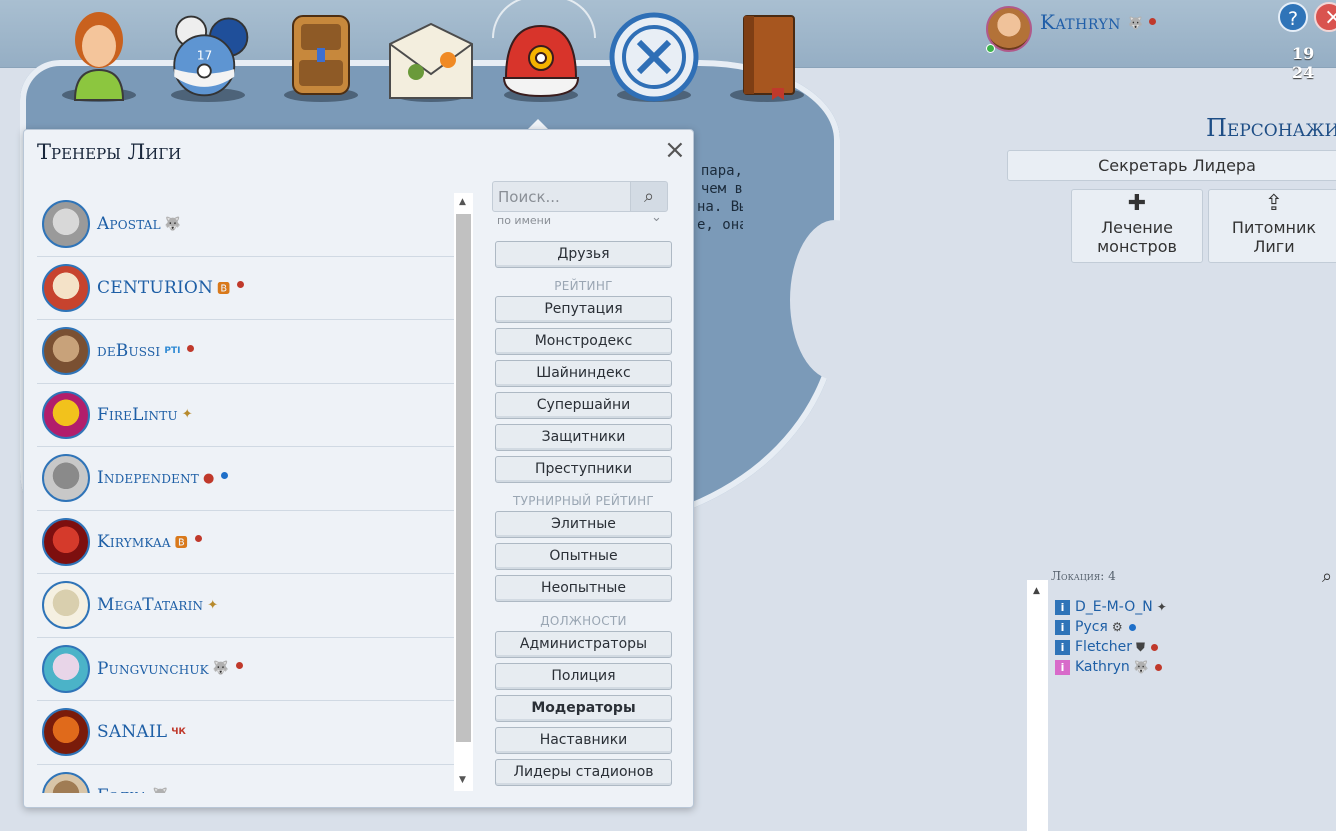  I want to click on search-field, so click(566, 196).